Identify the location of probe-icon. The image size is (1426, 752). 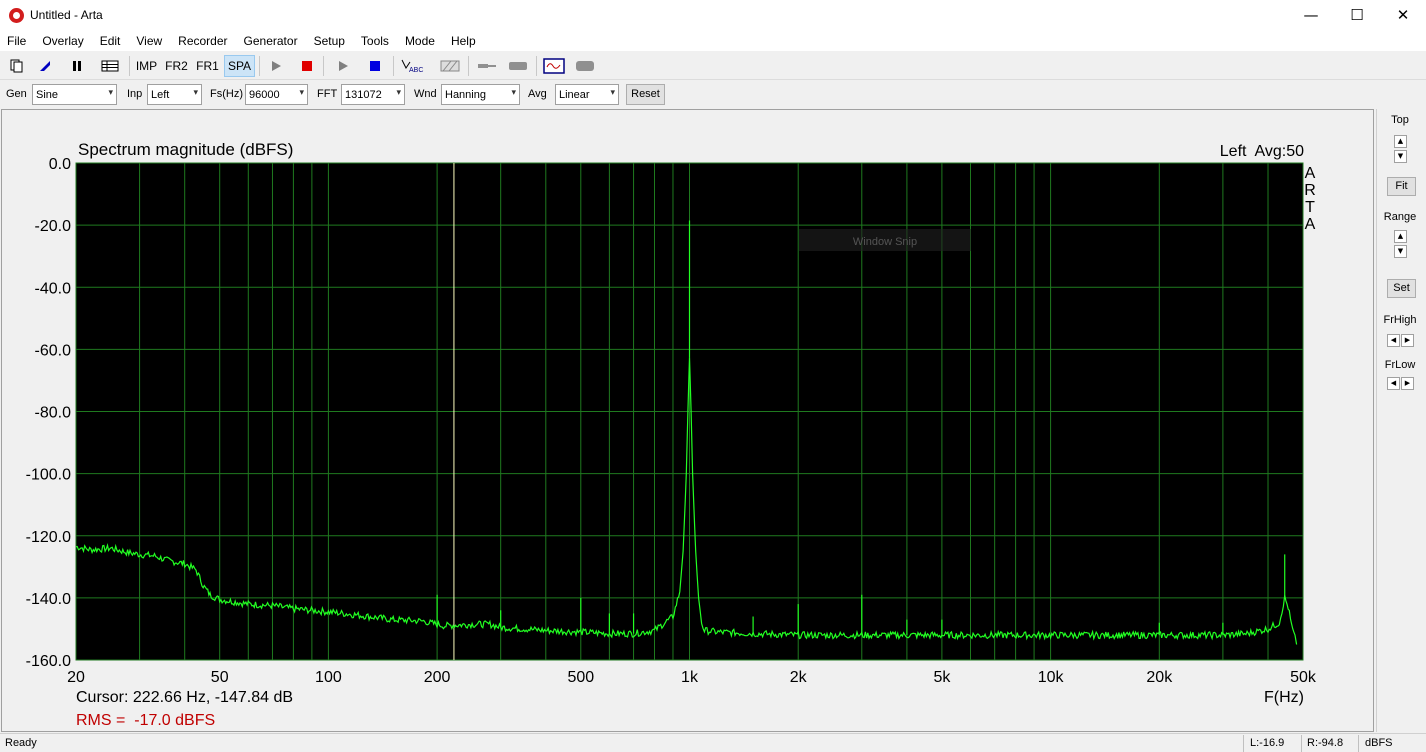
(487, 66).